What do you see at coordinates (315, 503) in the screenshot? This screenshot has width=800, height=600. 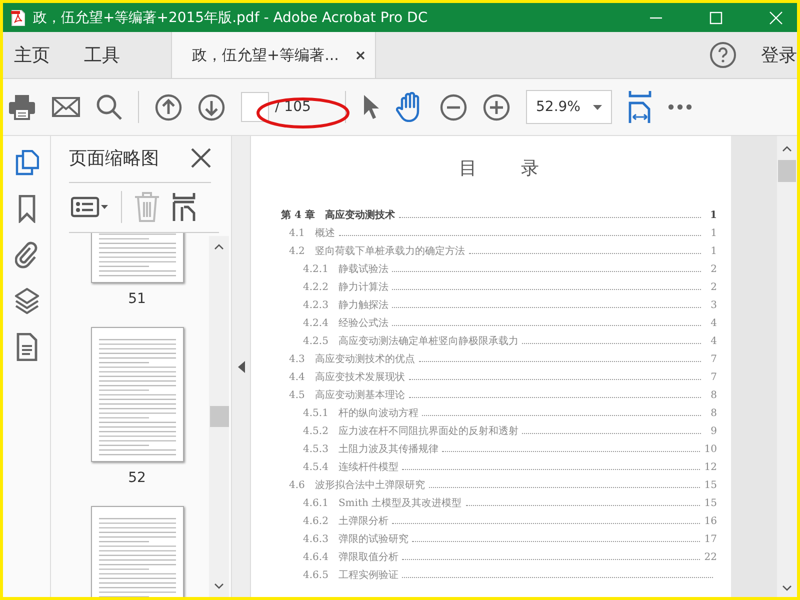 I see `toc-number: 4.6.1` at bounding box center [315, 503].